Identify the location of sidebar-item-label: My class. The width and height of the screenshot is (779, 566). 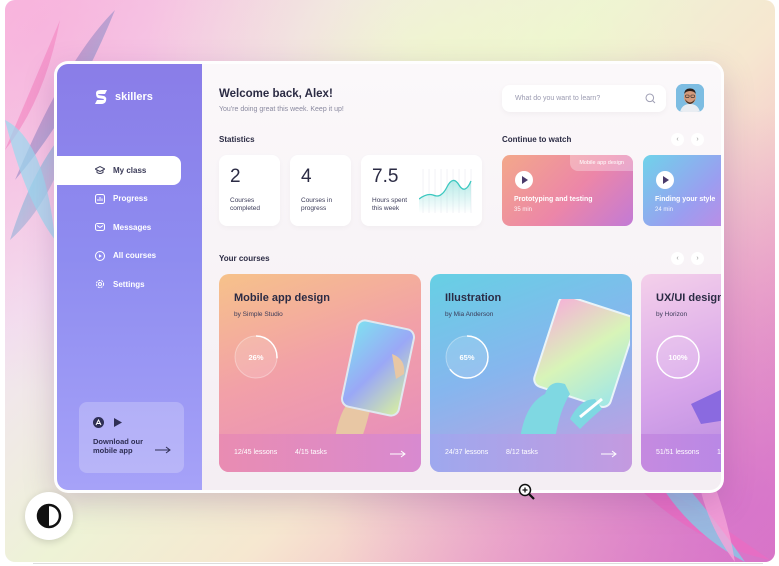
(130, 170).